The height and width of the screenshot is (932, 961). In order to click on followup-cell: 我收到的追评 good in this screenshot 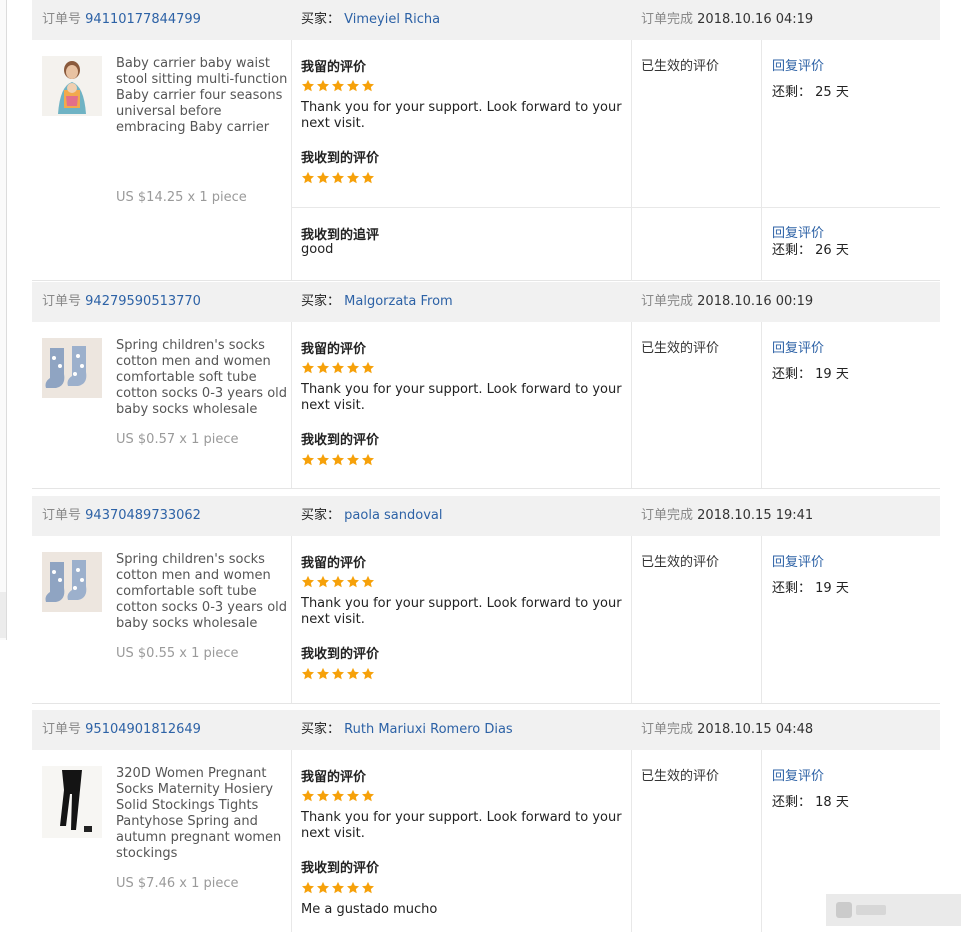, I will do `click(462, 244)`.